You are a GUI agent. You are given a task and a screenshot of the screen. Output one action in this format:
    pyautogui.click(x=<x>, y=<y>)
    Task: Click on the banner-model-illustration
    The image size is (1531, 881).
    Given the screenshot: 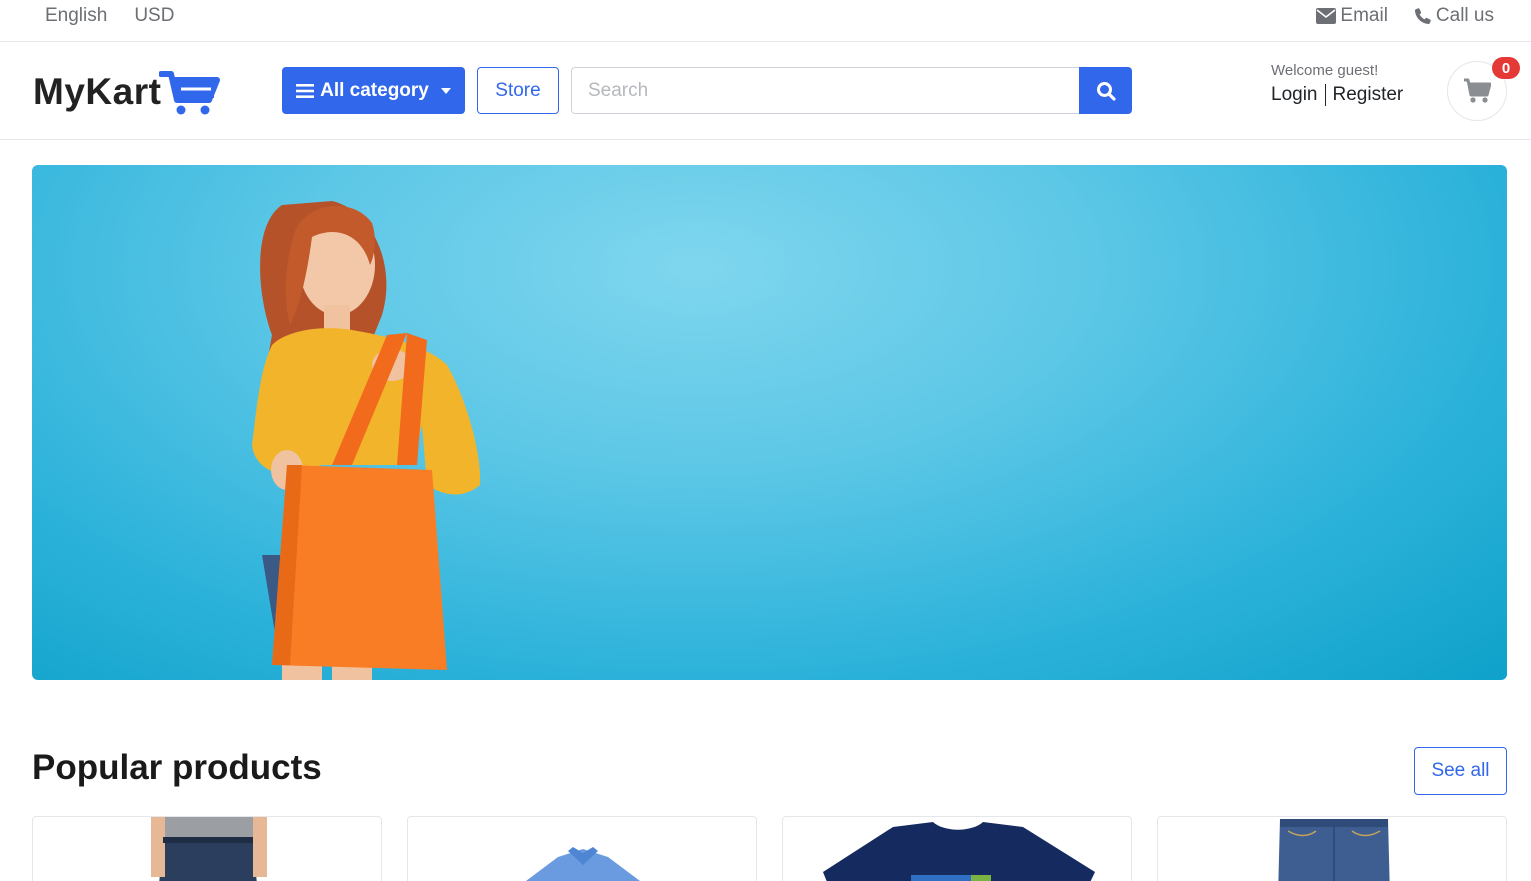 What is the action you would take?
    pyautogui.click(x=366, y=440)
    